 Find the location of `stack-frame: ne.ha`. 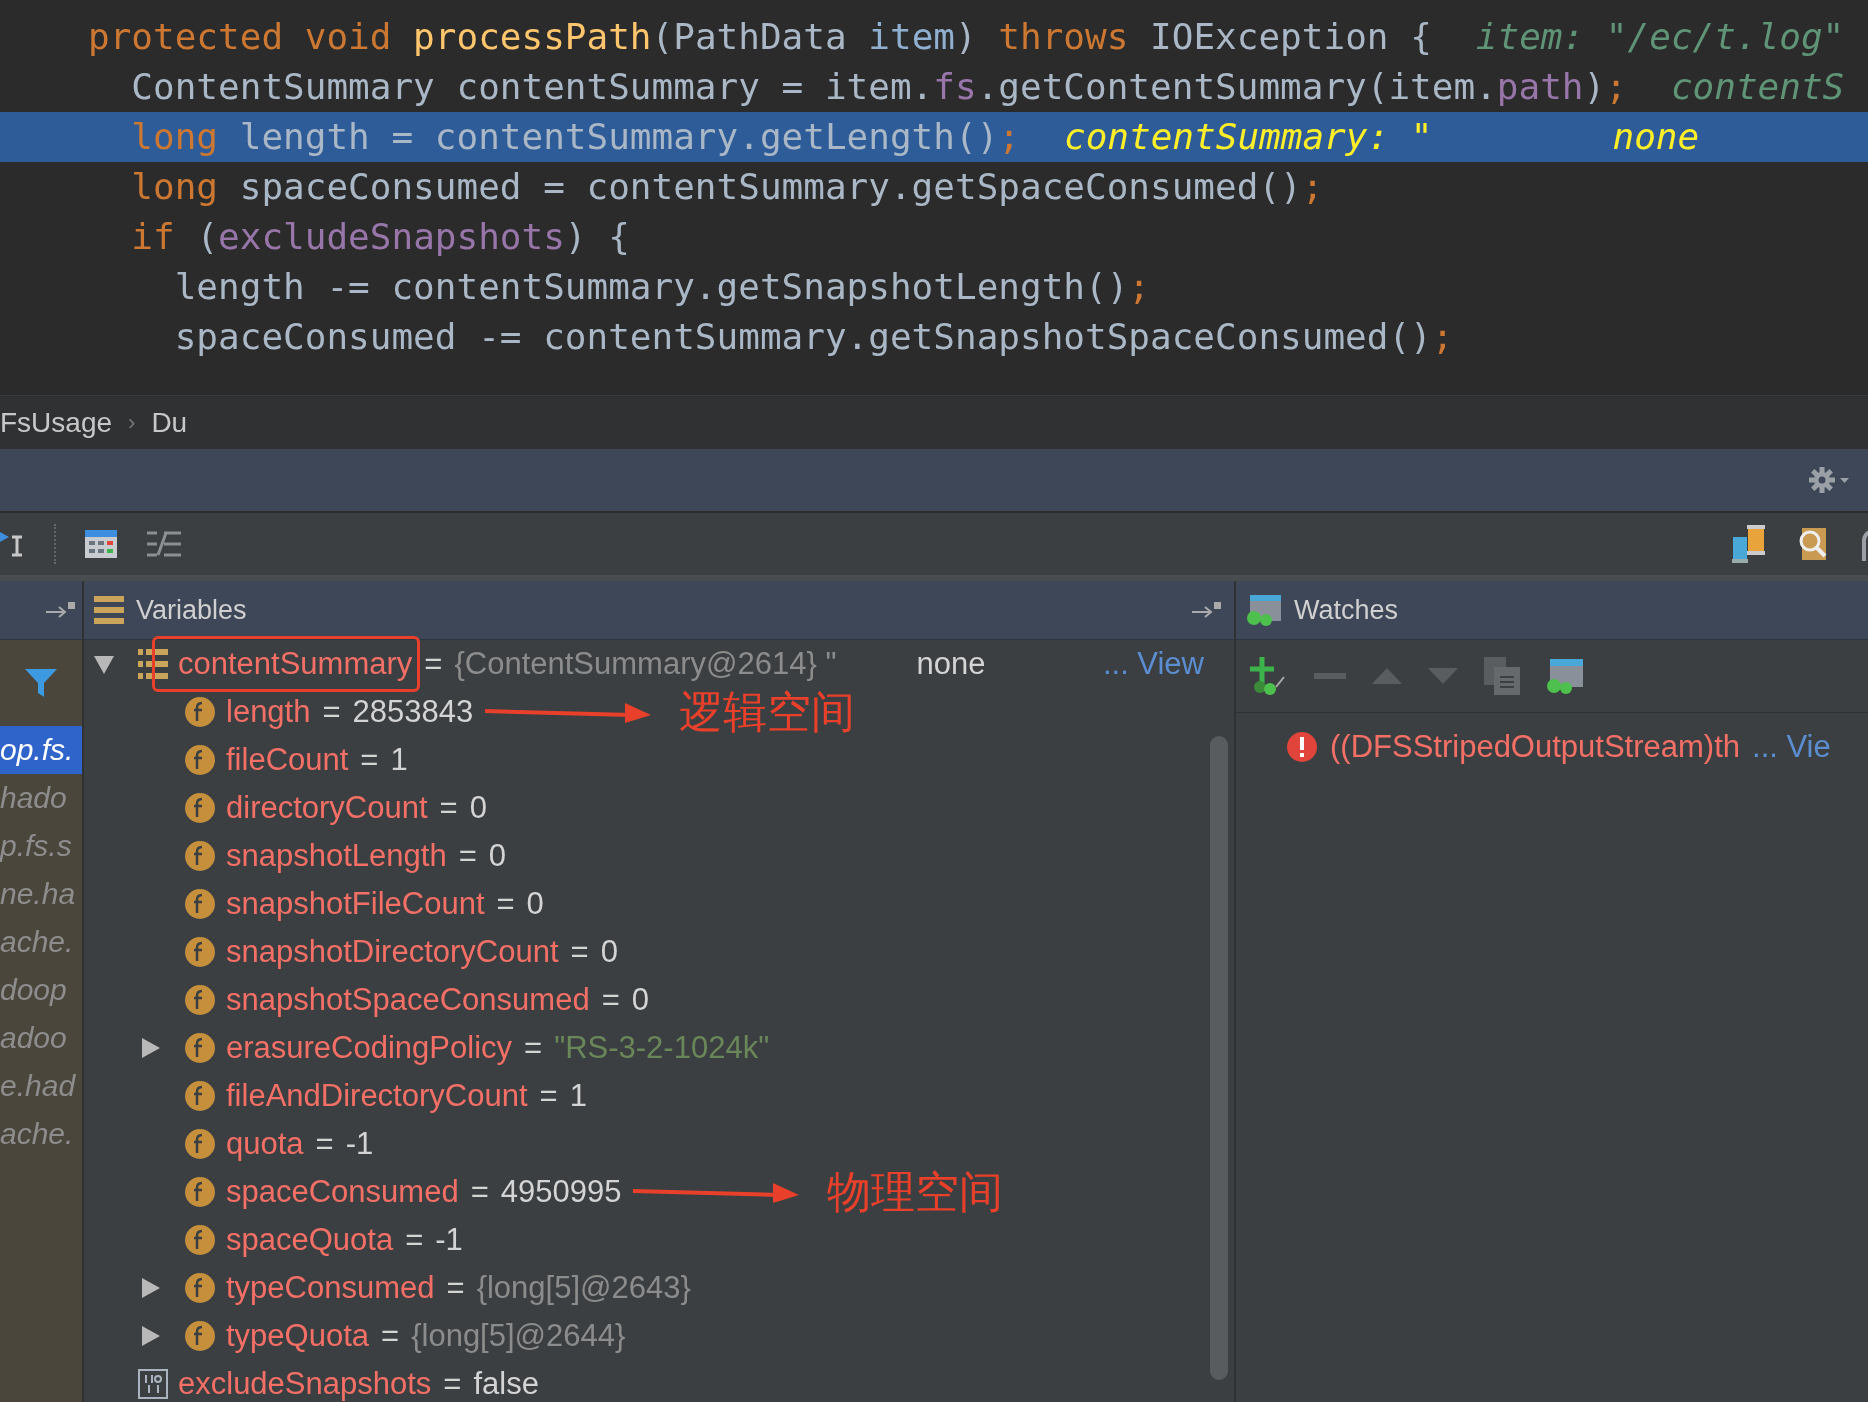

stack-frame: ne.ha is located at coordinates (41, 894).